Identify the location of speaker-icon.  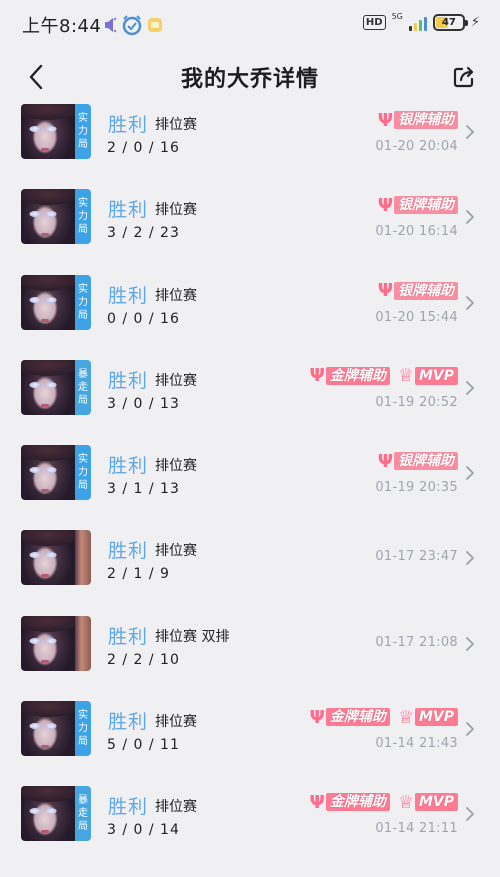
(110, 25).